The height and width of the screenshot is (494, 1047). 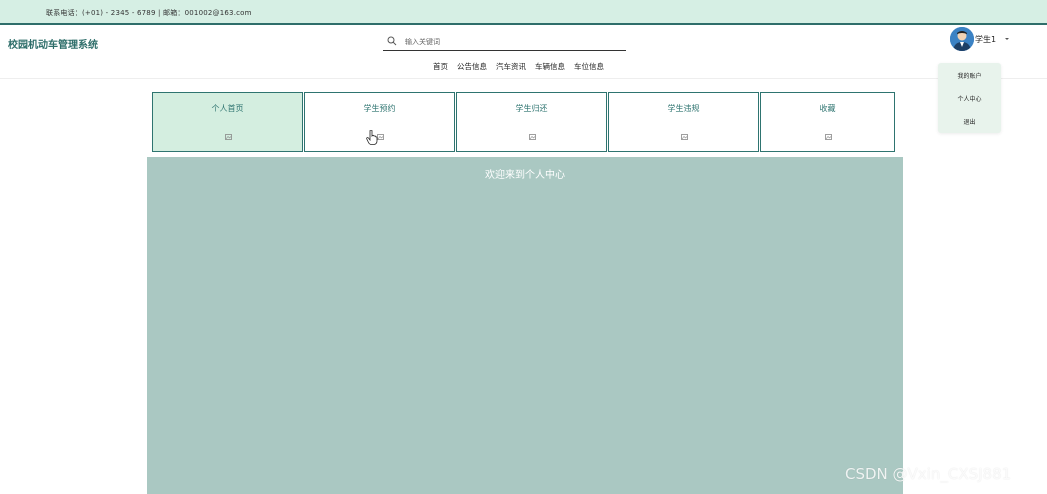 What do you see at coordinates (1007, 39) in the screenshot?
I see `chevron-down-icon` at bounding box center [1007, 39].